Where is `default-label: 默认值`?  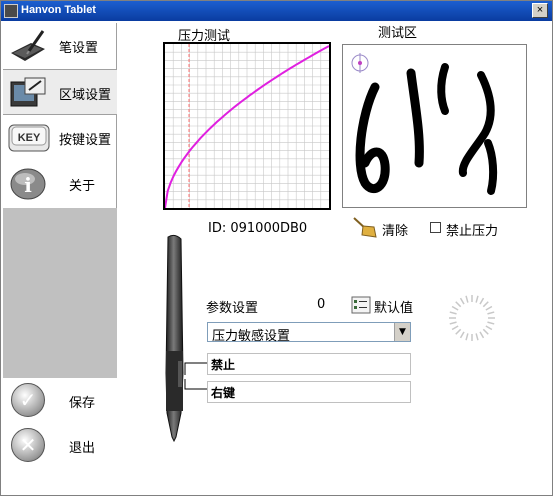
default-label: 默认值 is located at coordinates (394, 308).